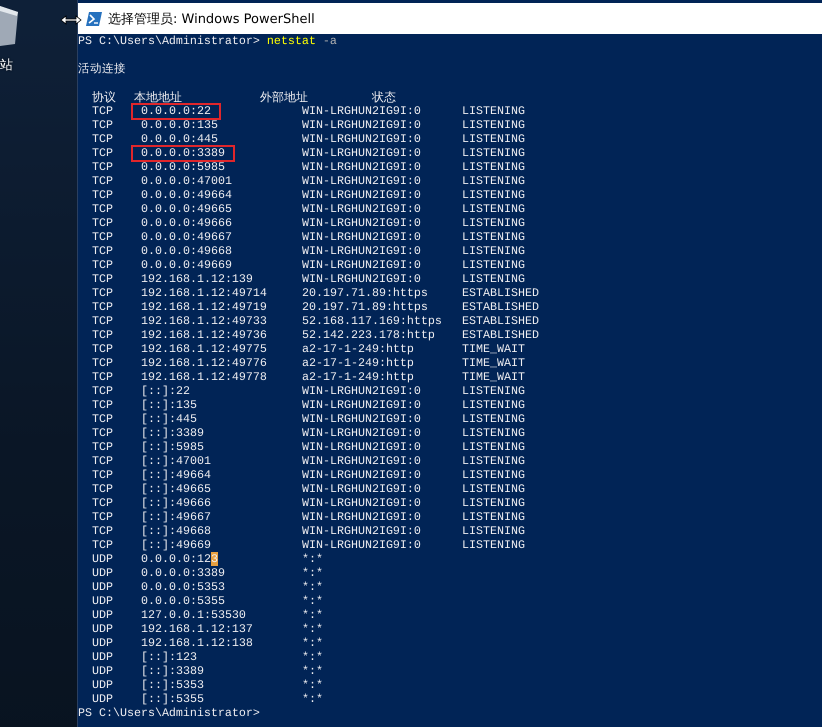 This screenshot has height=727, width=822. Describe the element at coordinates (169, 405) in the screenshot. I see `table-cell: [::]:135` at that location.